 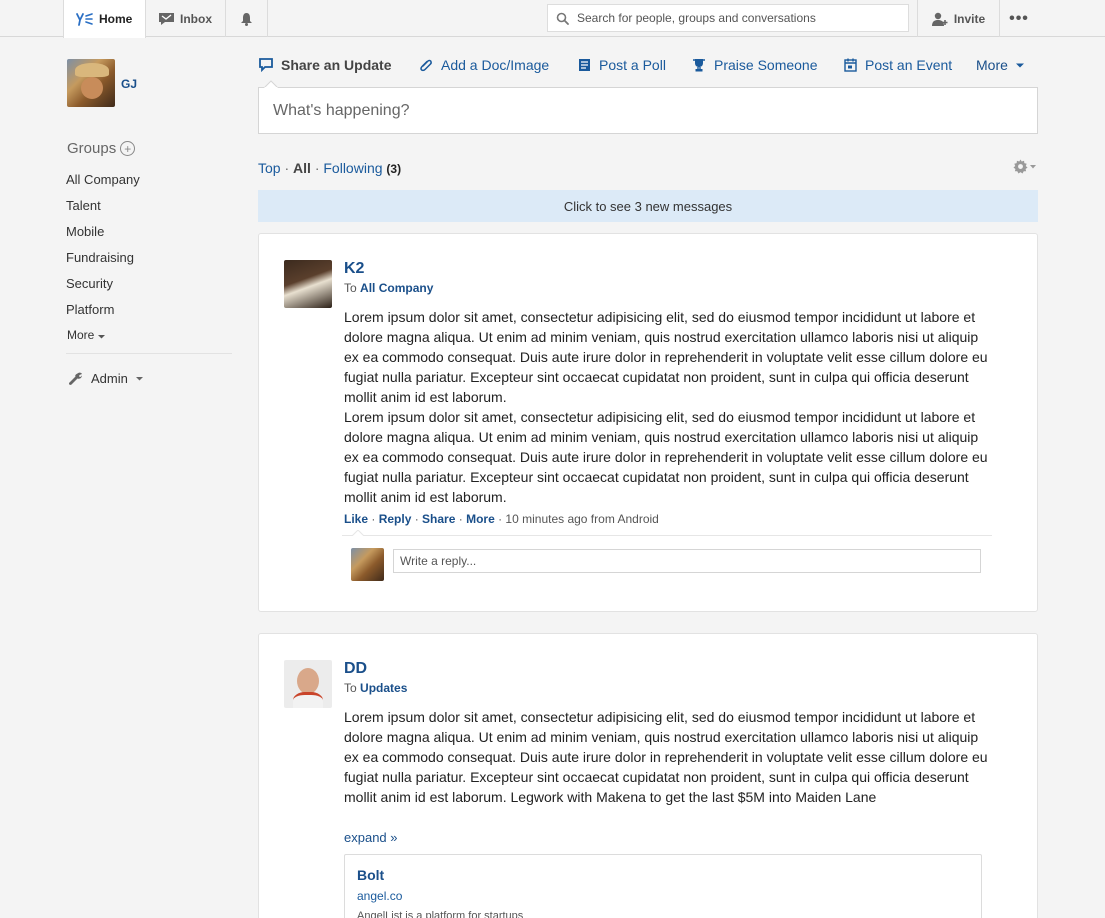 What do you see at coordinates (103, 261) in the screenshot?
I see `sidebar-item-fundraising: Fundraising` at bounding box center [103, 261].